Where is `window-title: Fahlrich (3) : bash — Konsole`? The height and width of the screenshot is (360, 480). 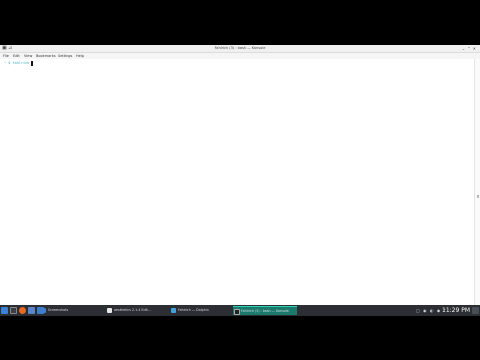
window-title: Fahlrich (3) : bash — Konsole is located at coordinates (240, 48).